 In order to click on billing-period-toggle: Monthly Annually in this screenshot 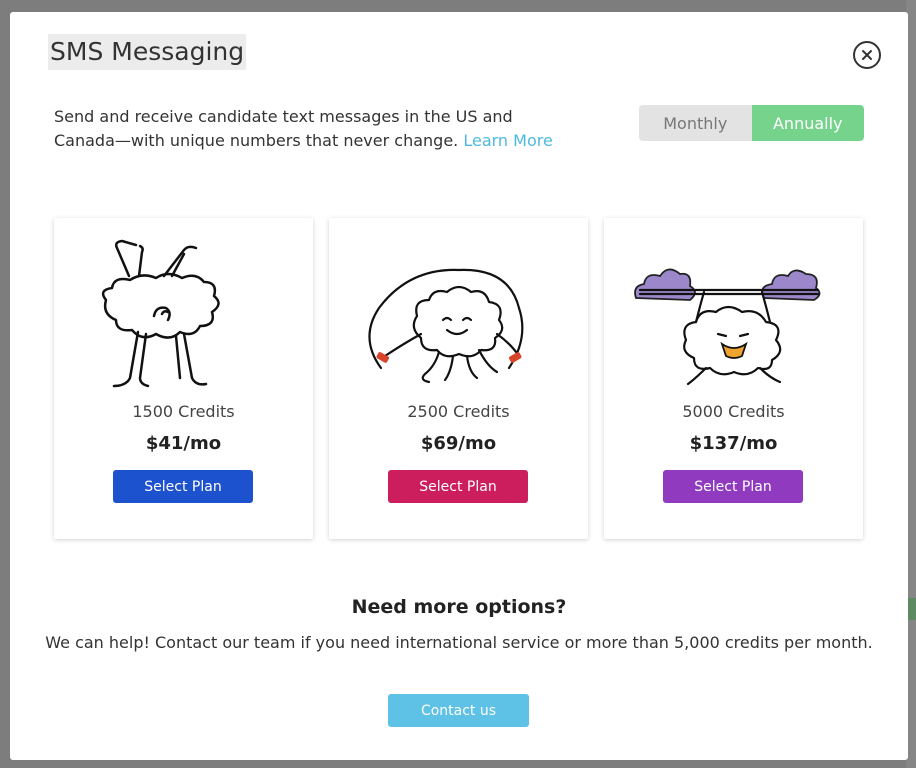, I will do `click(751, 123)`.